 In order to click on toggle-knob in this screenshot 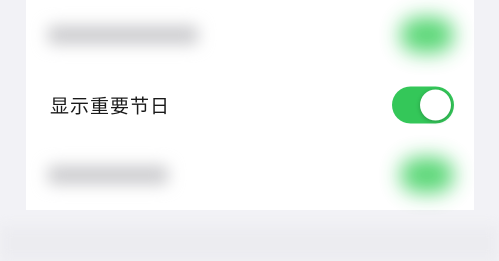, I will do `click(435, 105)`.